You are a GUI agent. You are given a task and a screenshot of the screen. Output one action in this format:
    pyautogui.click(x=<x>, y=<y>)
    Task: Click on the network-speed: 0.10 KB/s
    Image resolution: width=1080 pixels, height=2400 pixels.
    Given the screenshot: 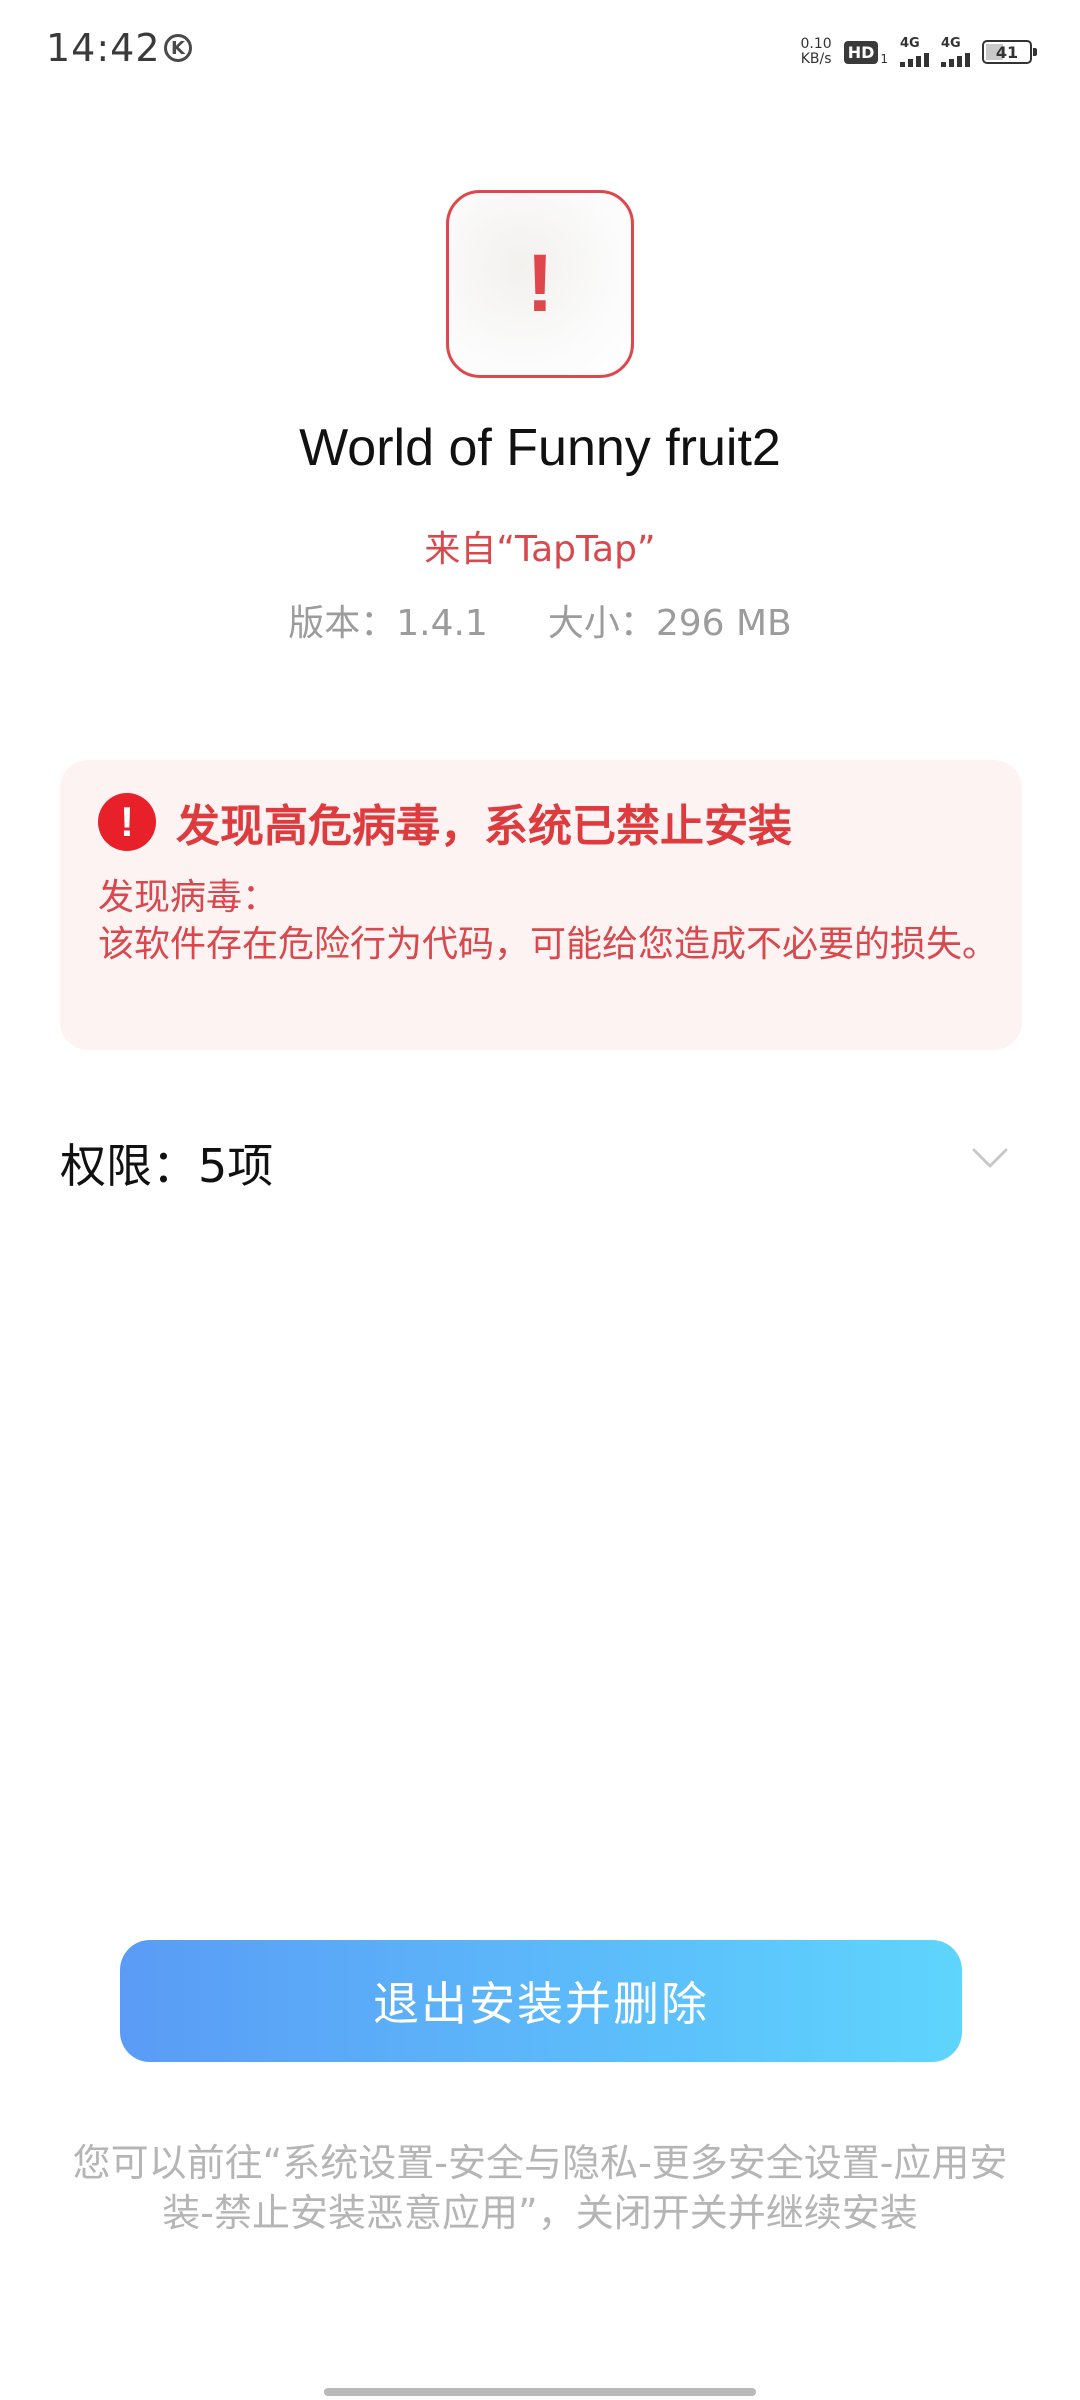 What is the action you would take?
    pyautogui.click(x=816, y=52)
    